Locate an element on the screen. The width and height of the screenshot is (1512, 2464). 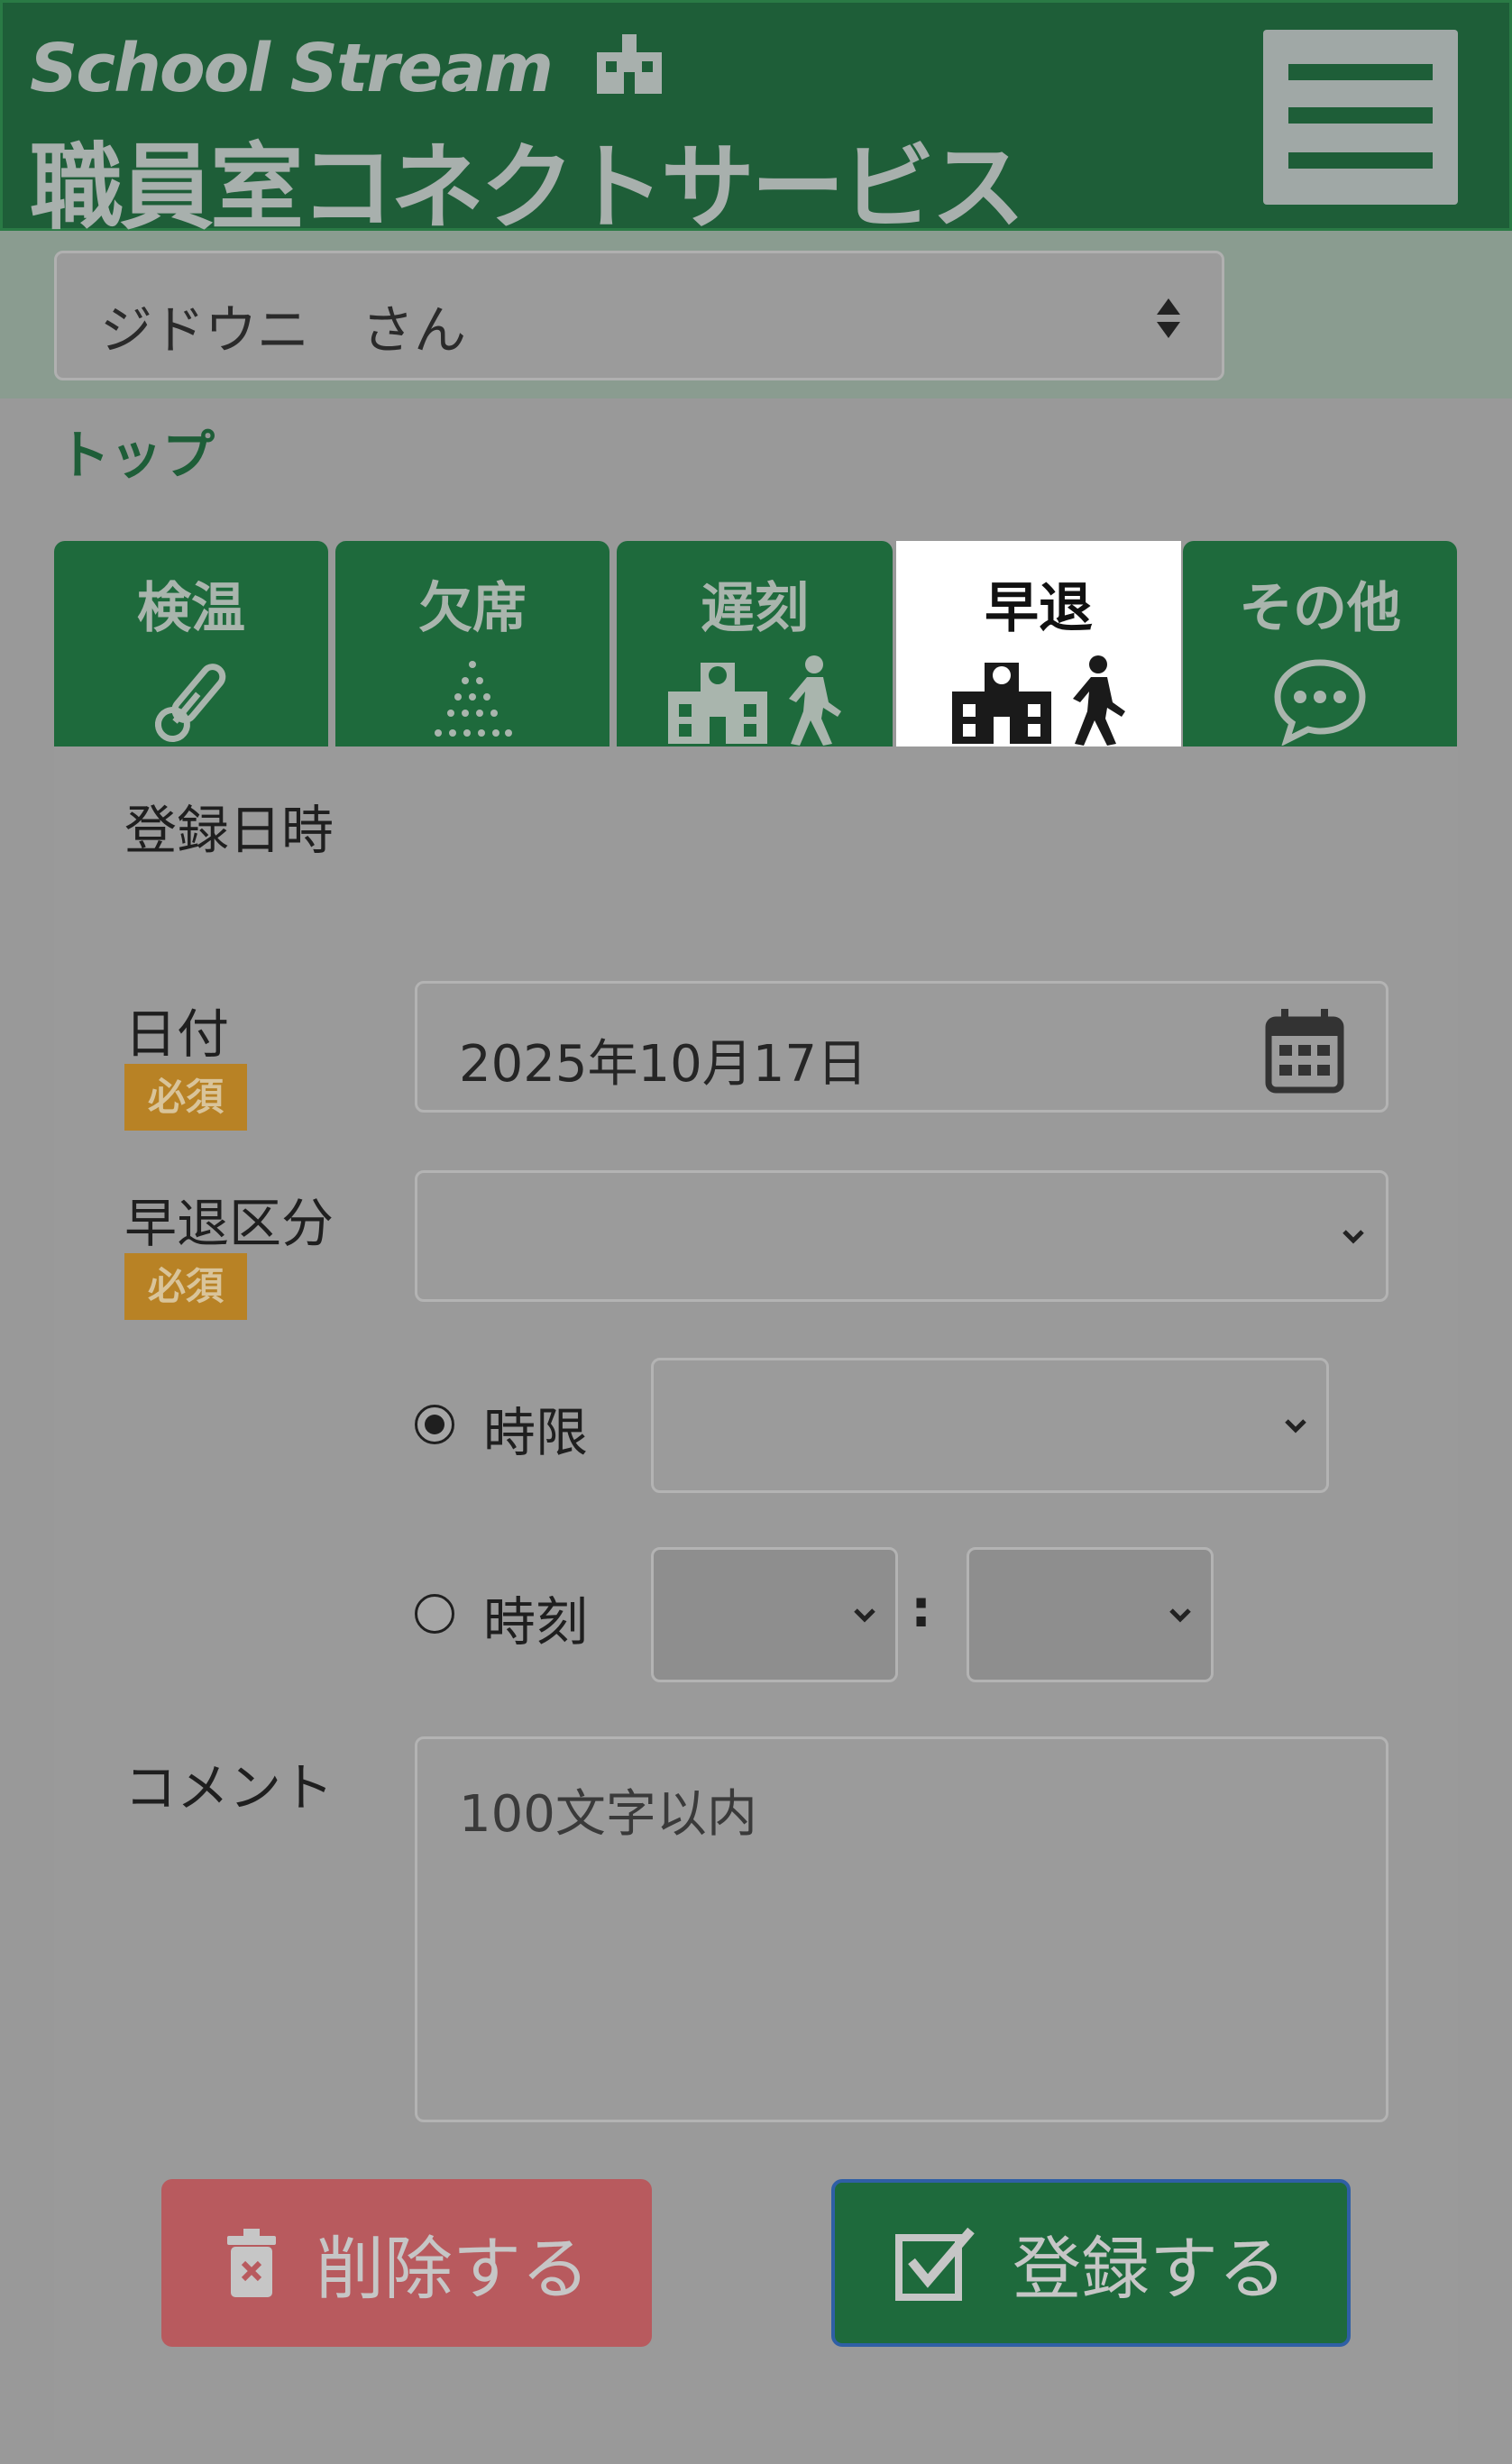
date-input: 2025年10月17日 is located at coordinates (902, 1047).